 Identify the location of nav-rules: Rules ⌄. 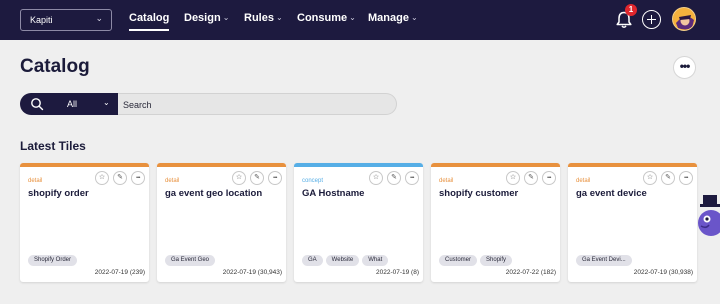
(263, 18).